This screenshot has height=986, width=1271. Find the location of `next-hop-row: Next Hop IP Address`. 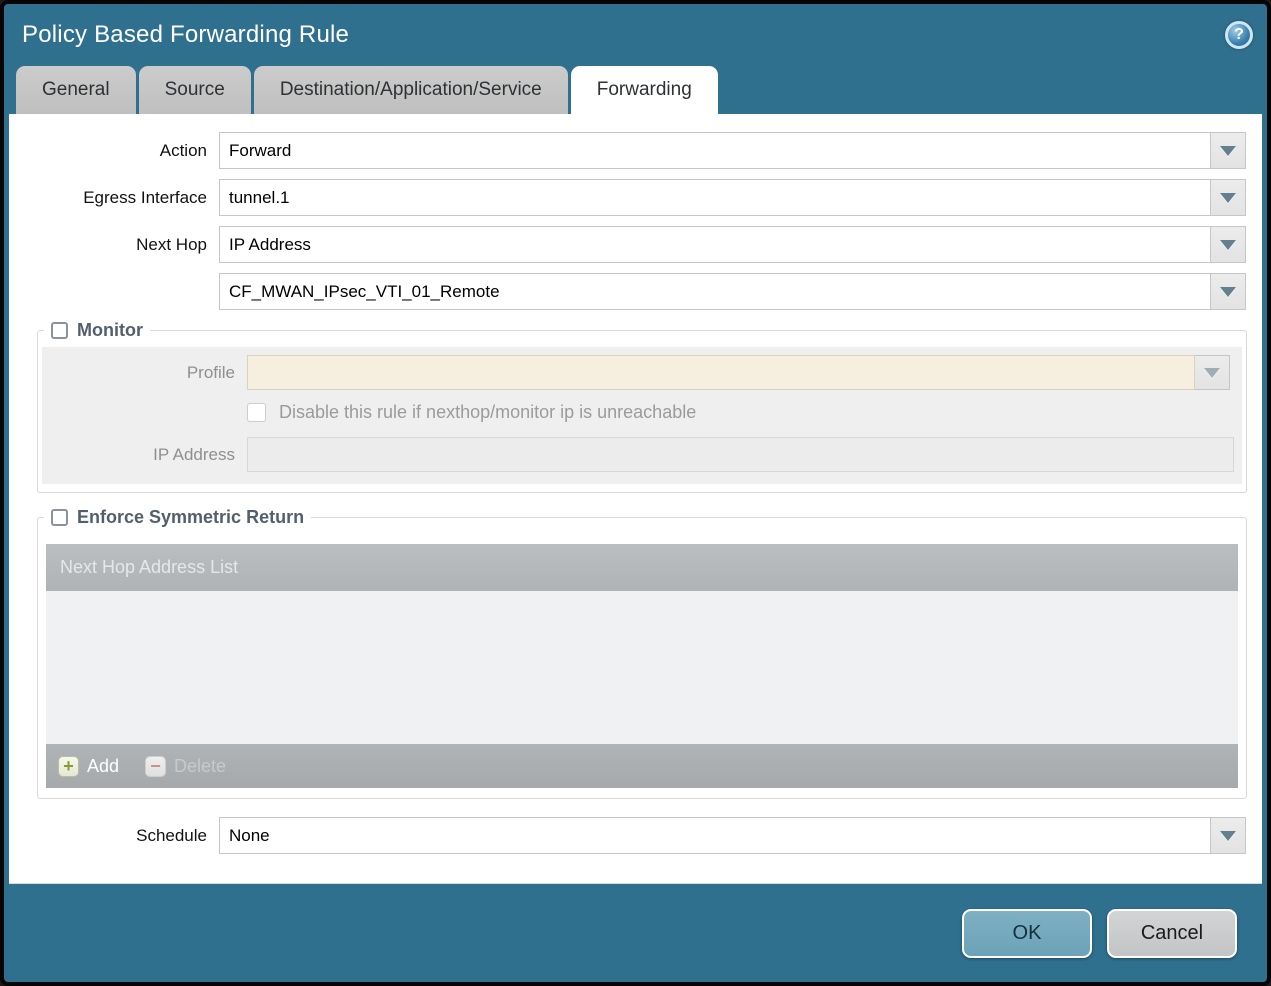

next-hop-row: Next Hop IP Address is located at coordinates (635, 244).